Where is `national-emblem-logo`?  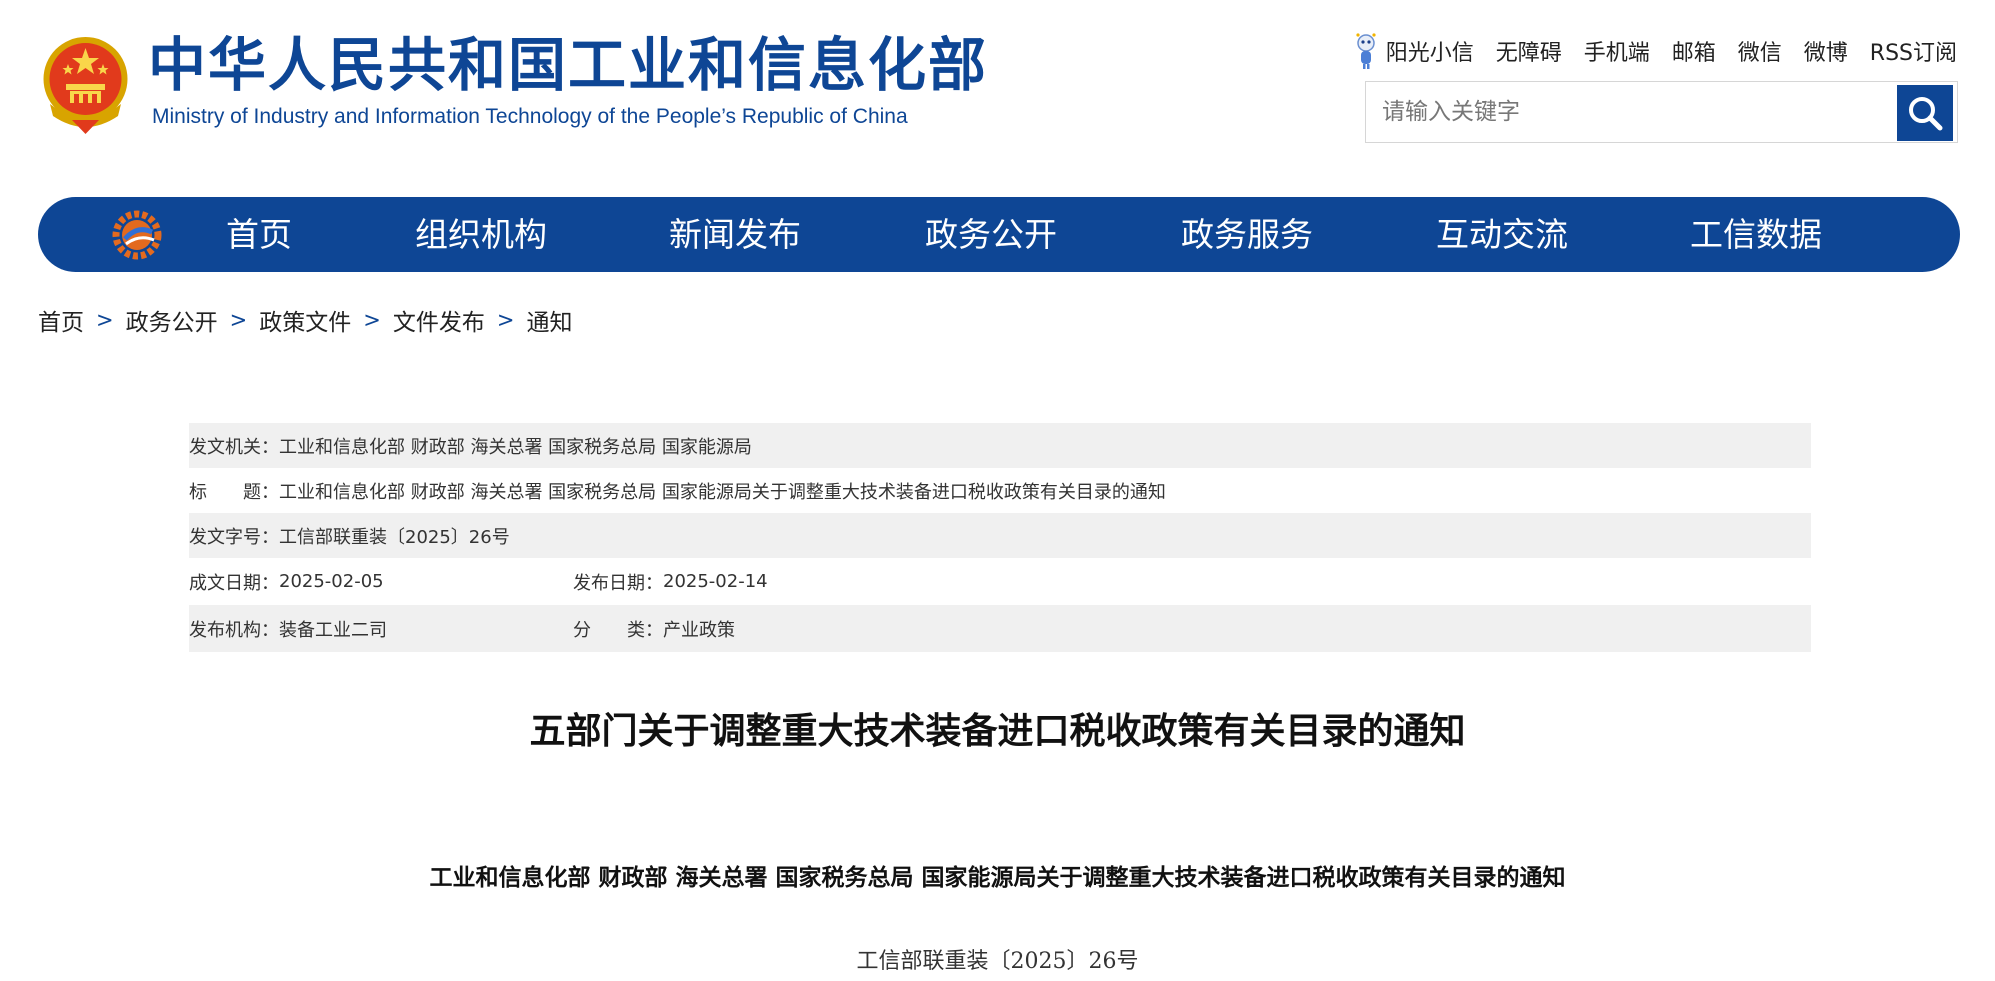
national-emblem-logo is located at coordinates (85, 85).